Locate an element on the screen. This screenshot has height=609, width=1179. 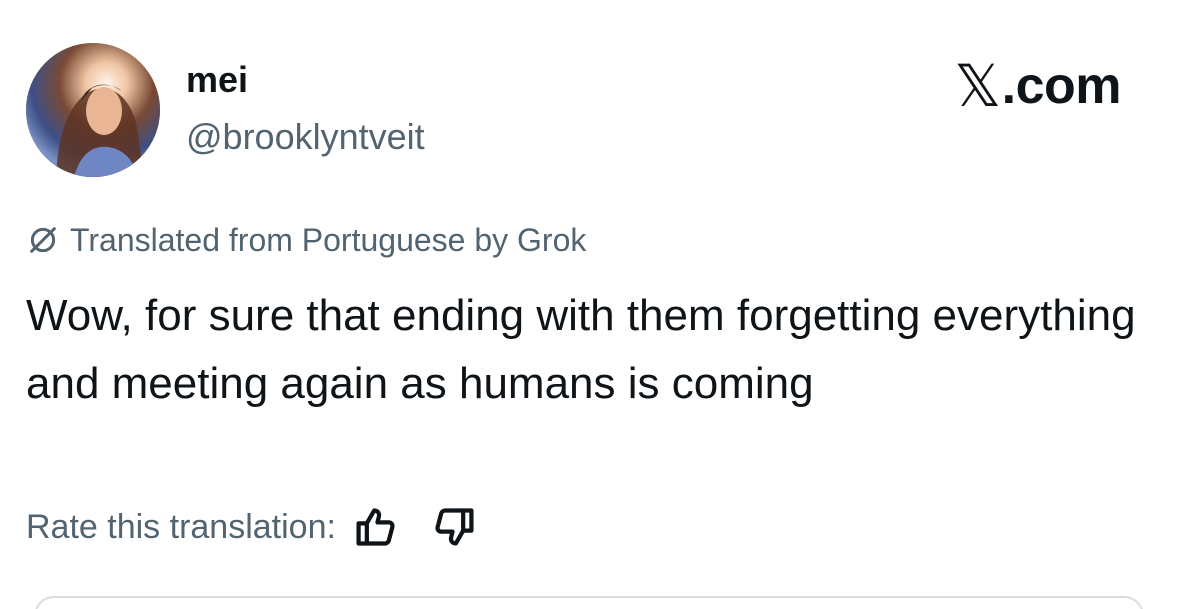
thumbs-down-icon is located at coordinates (454, 527).